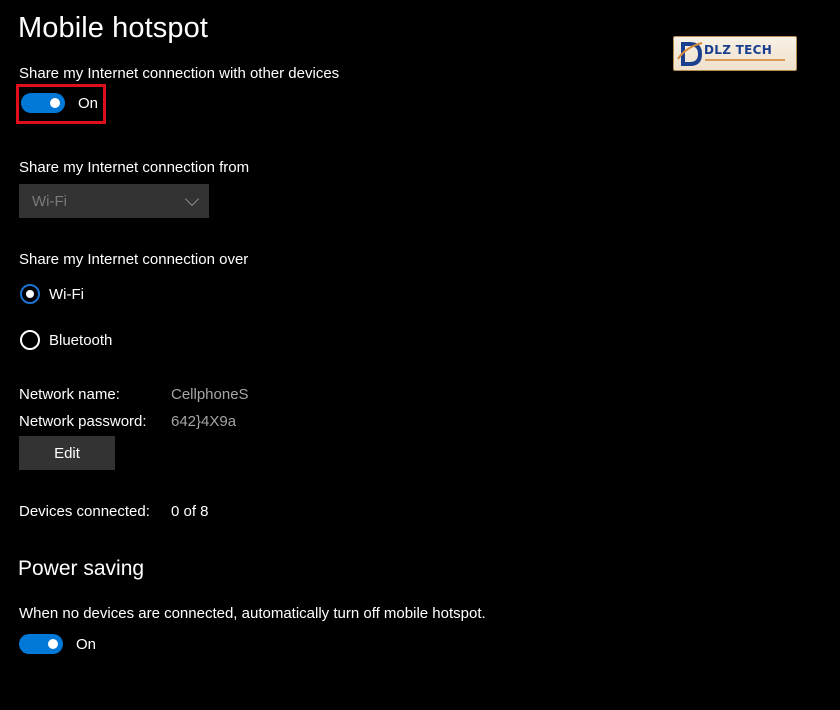 This screenshot has width=840, height=710. I want to click on power-saving-toggle, so click(41, 644).